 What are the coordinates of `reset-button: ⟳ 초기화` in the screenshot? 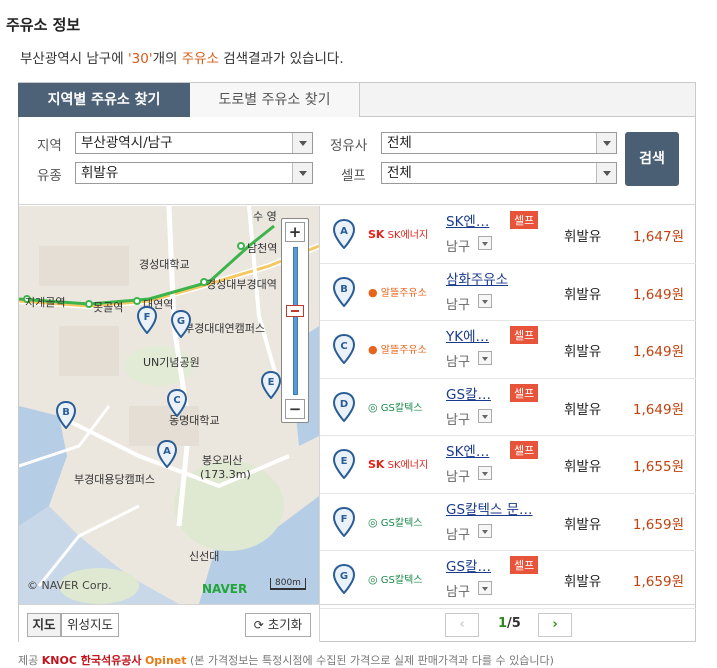 It's located at (278, 625).